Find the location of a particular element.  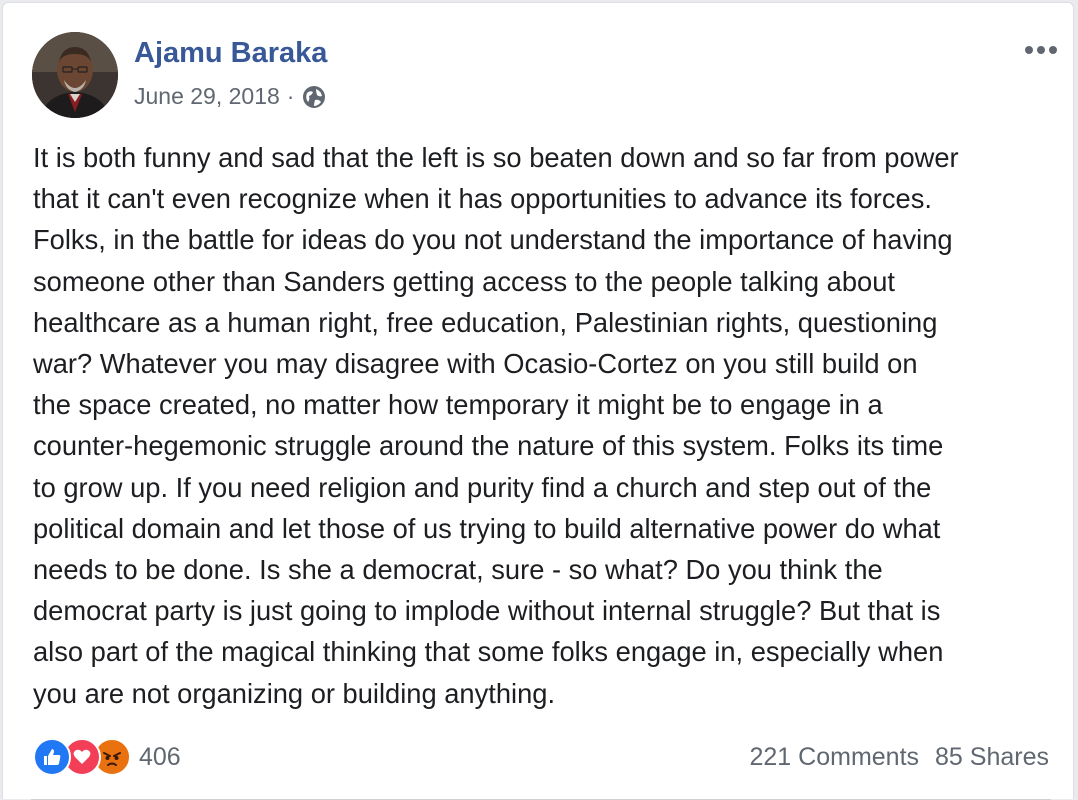

avatar-portrait-image is located at coordinates (75, 75).